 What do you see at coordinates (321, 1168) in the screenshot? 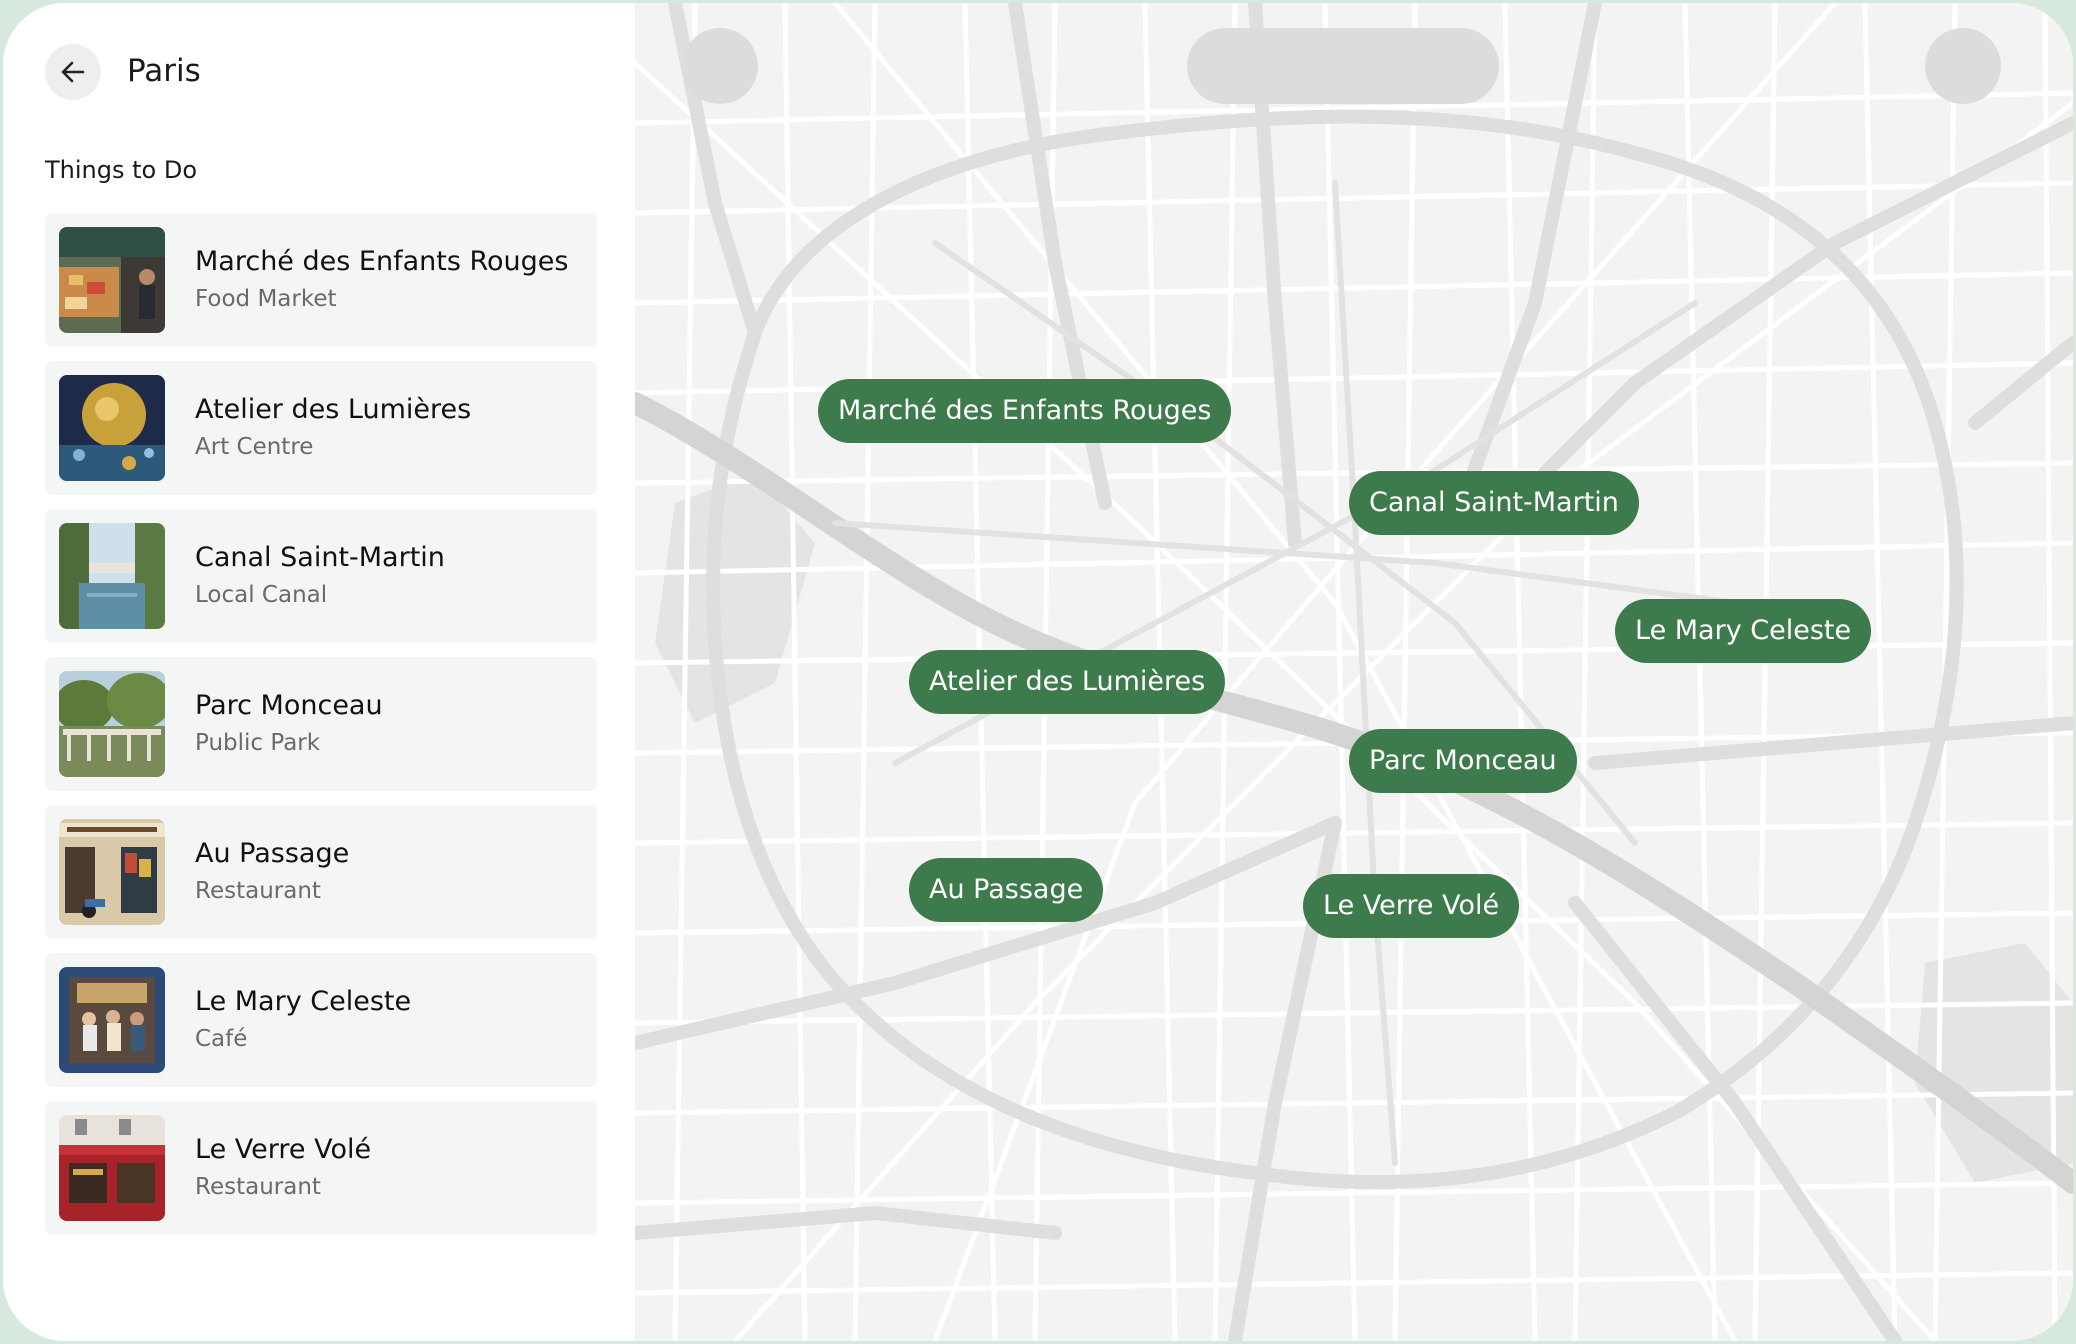
I see `place-card-verre-vole: Le Verre Volé Restaurant` at bounding box center [321, 1168].